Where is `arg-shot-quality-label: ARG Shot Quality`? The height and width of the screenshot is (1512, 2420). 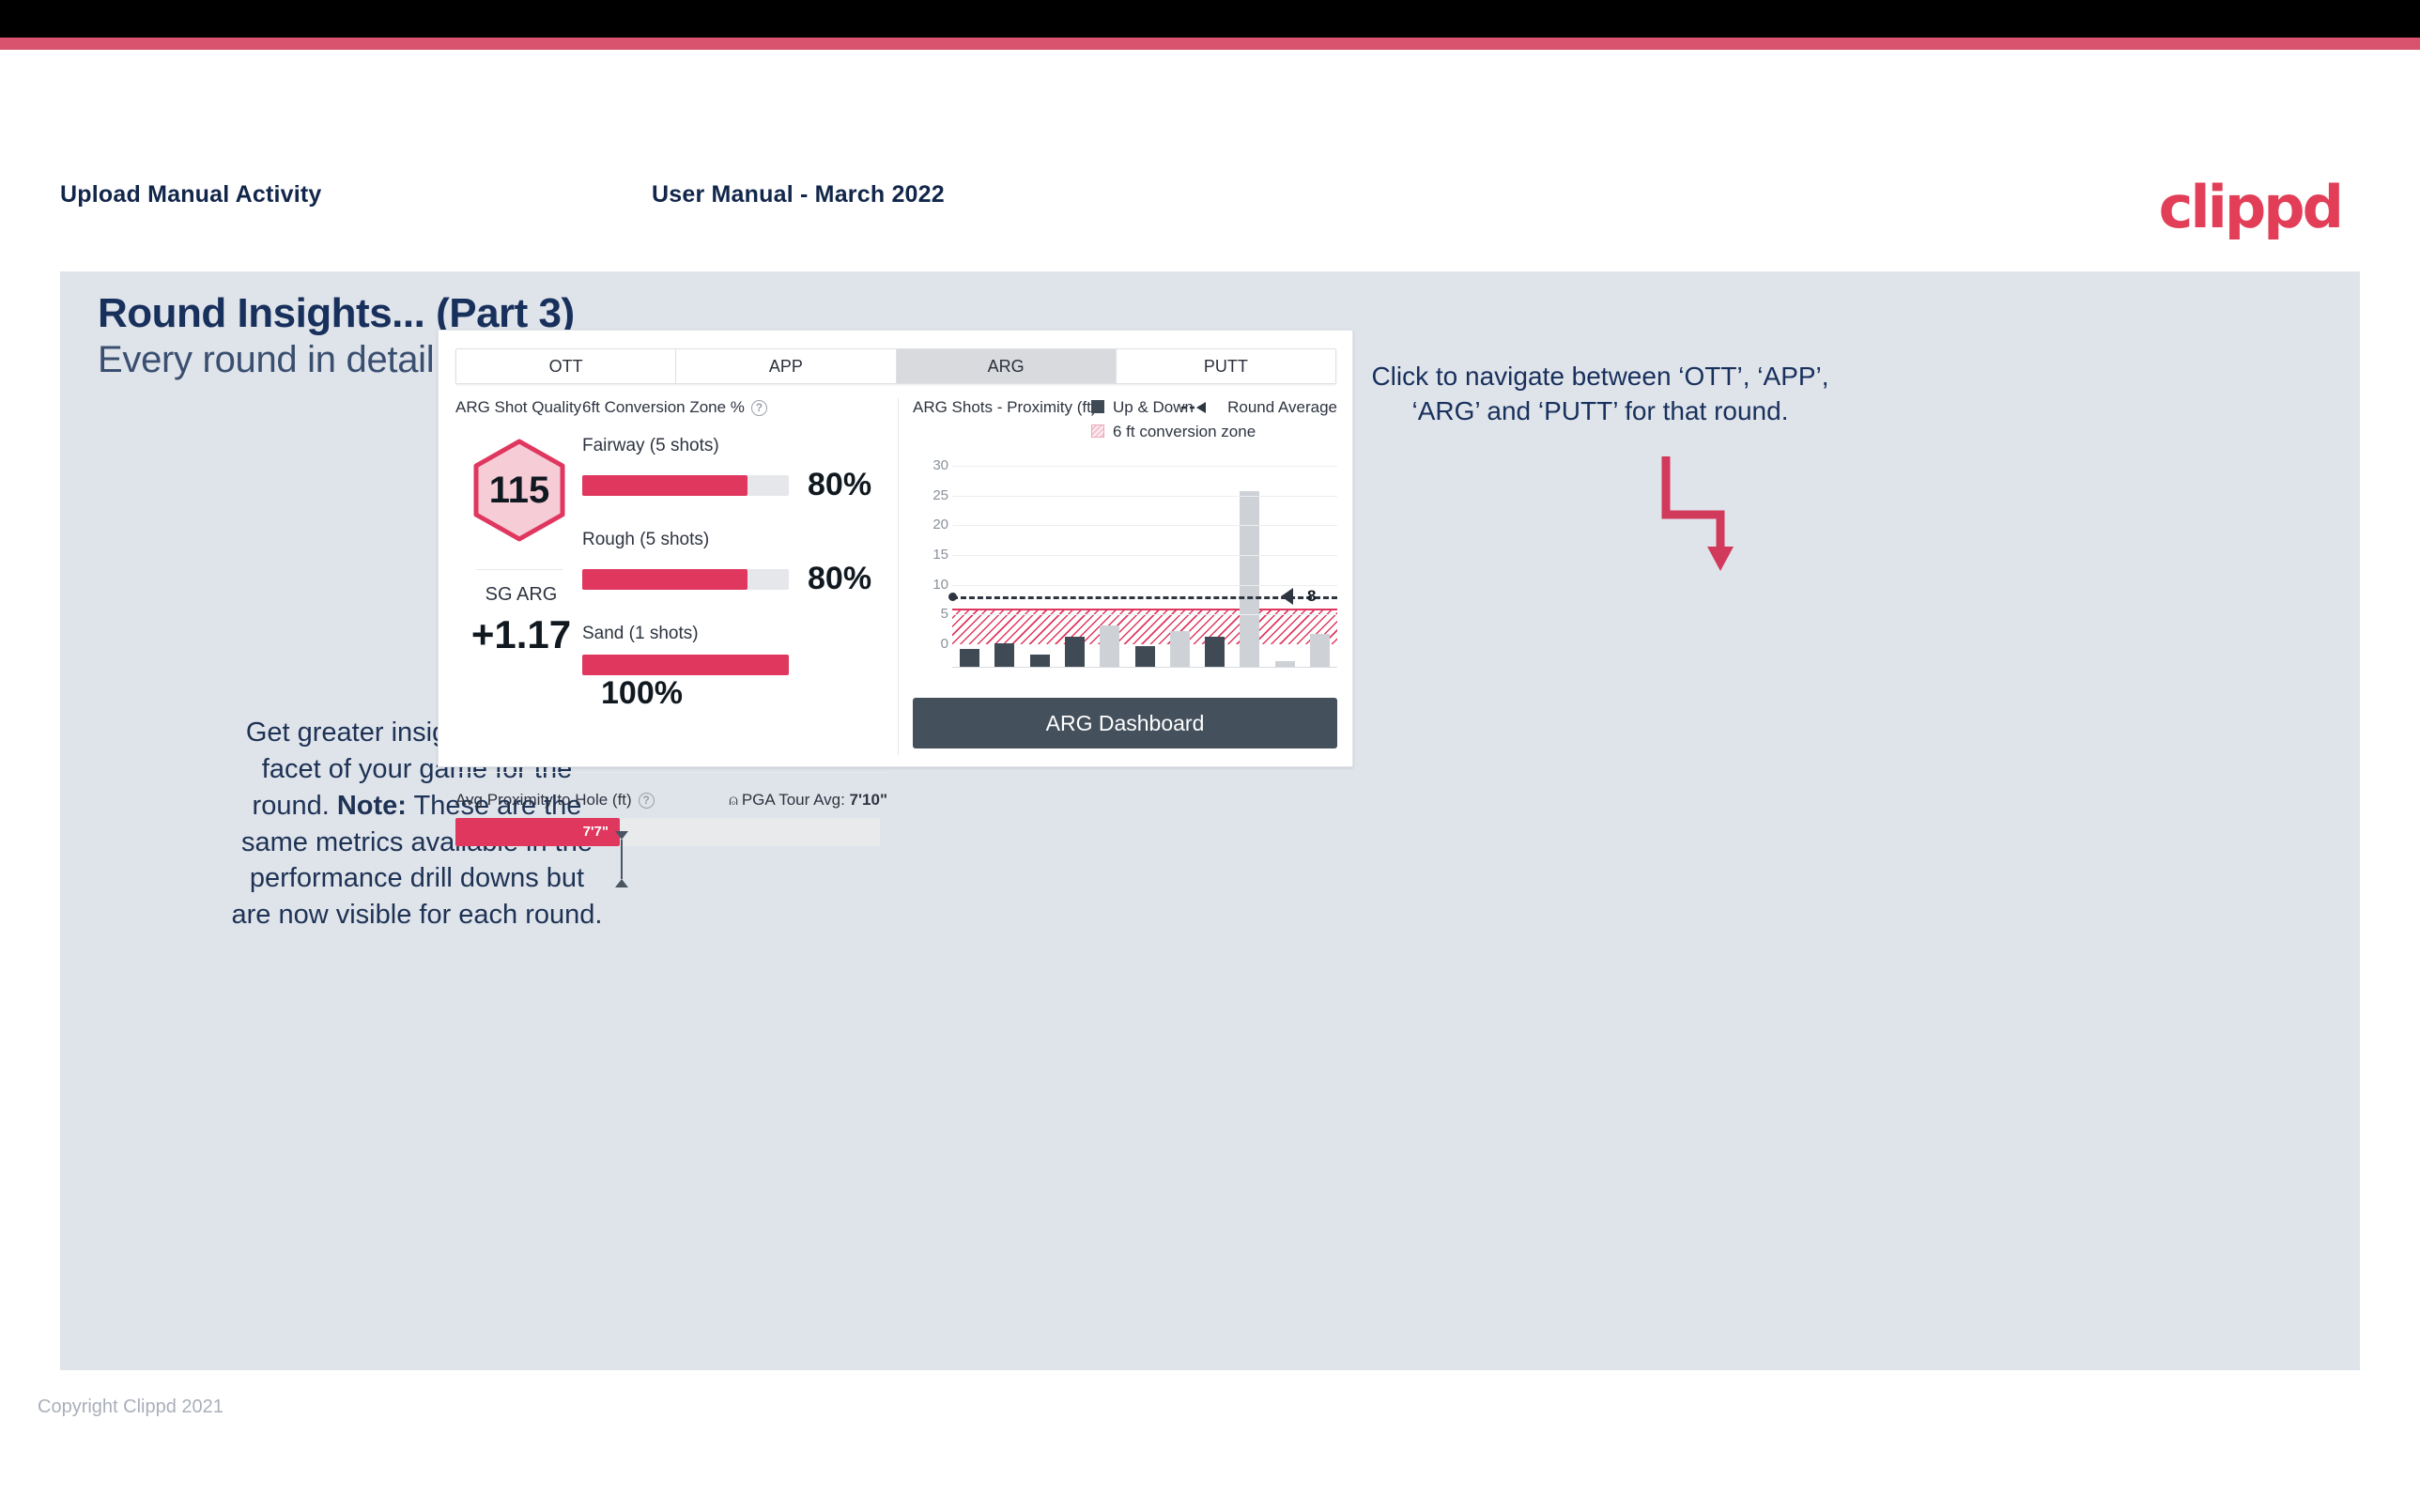 arg-shot-quality-label: ARG Shot Quality is located at coordinates (518, 407).